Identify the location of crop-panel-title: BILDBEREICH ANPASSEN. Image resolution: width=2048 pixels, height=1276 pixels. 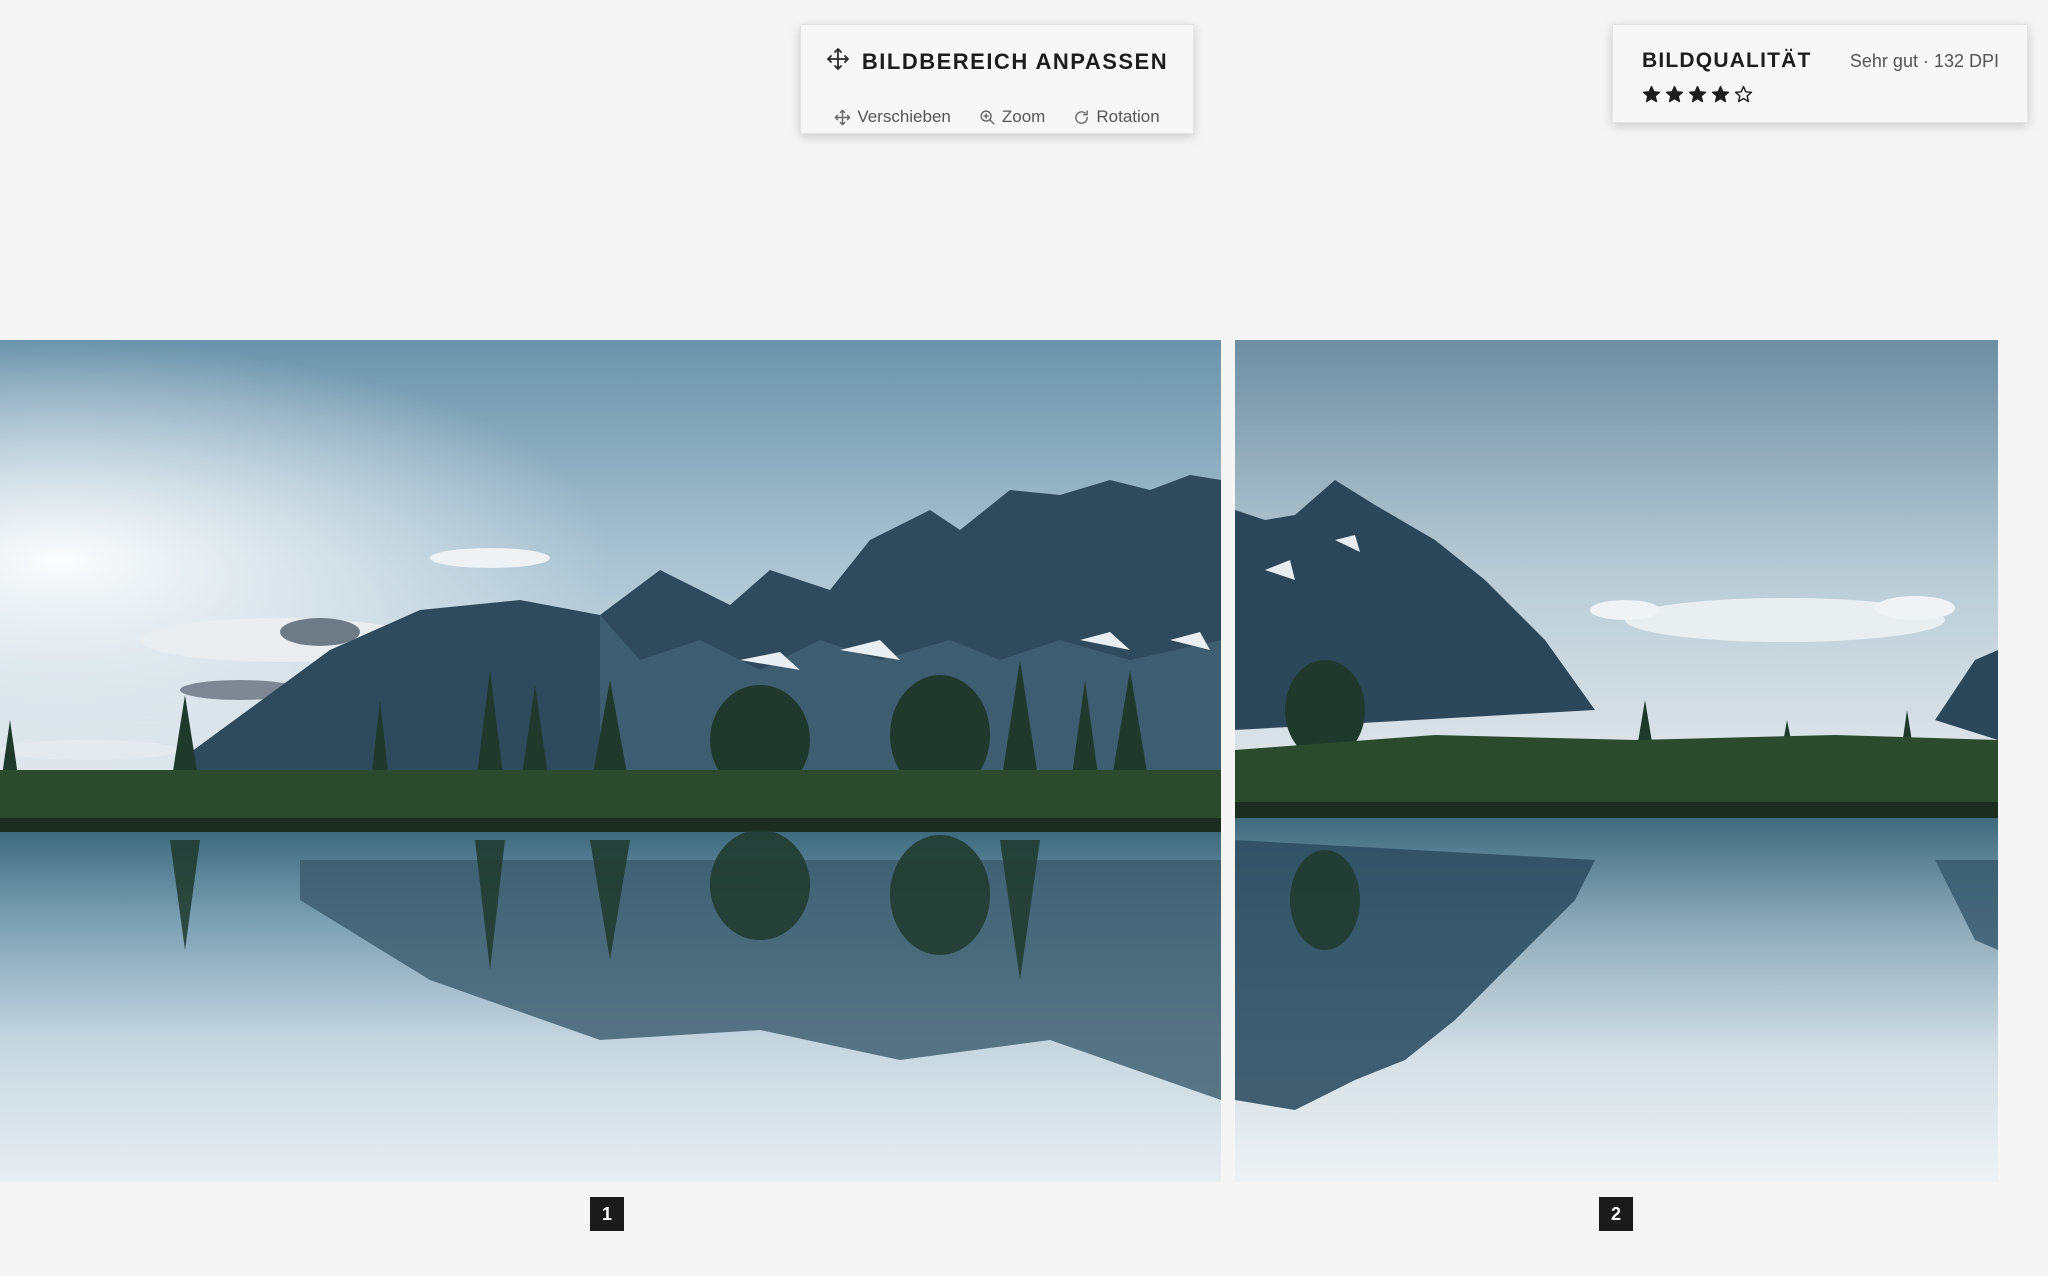
(1015, 61).